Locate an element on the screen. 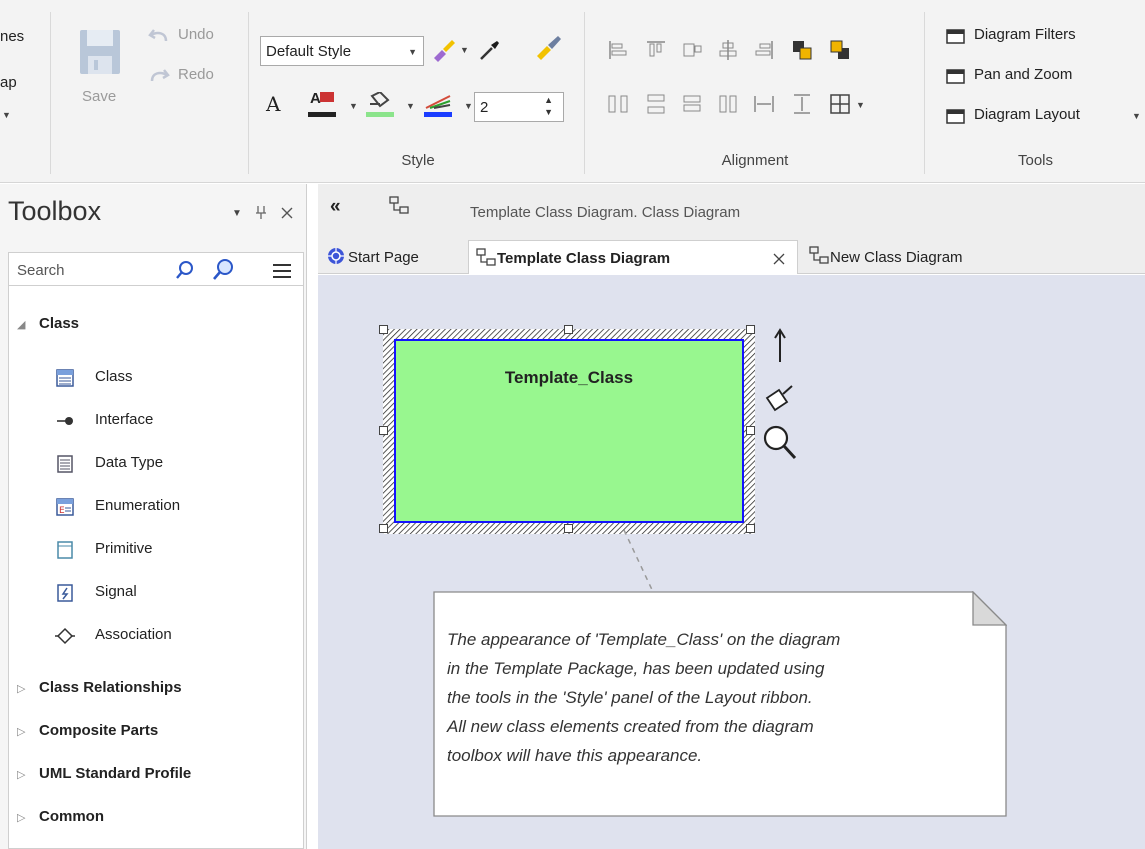 This screenshot has height=849, width=1145. style-combo: Default Style ▼ is located at coordinates (342, 51).